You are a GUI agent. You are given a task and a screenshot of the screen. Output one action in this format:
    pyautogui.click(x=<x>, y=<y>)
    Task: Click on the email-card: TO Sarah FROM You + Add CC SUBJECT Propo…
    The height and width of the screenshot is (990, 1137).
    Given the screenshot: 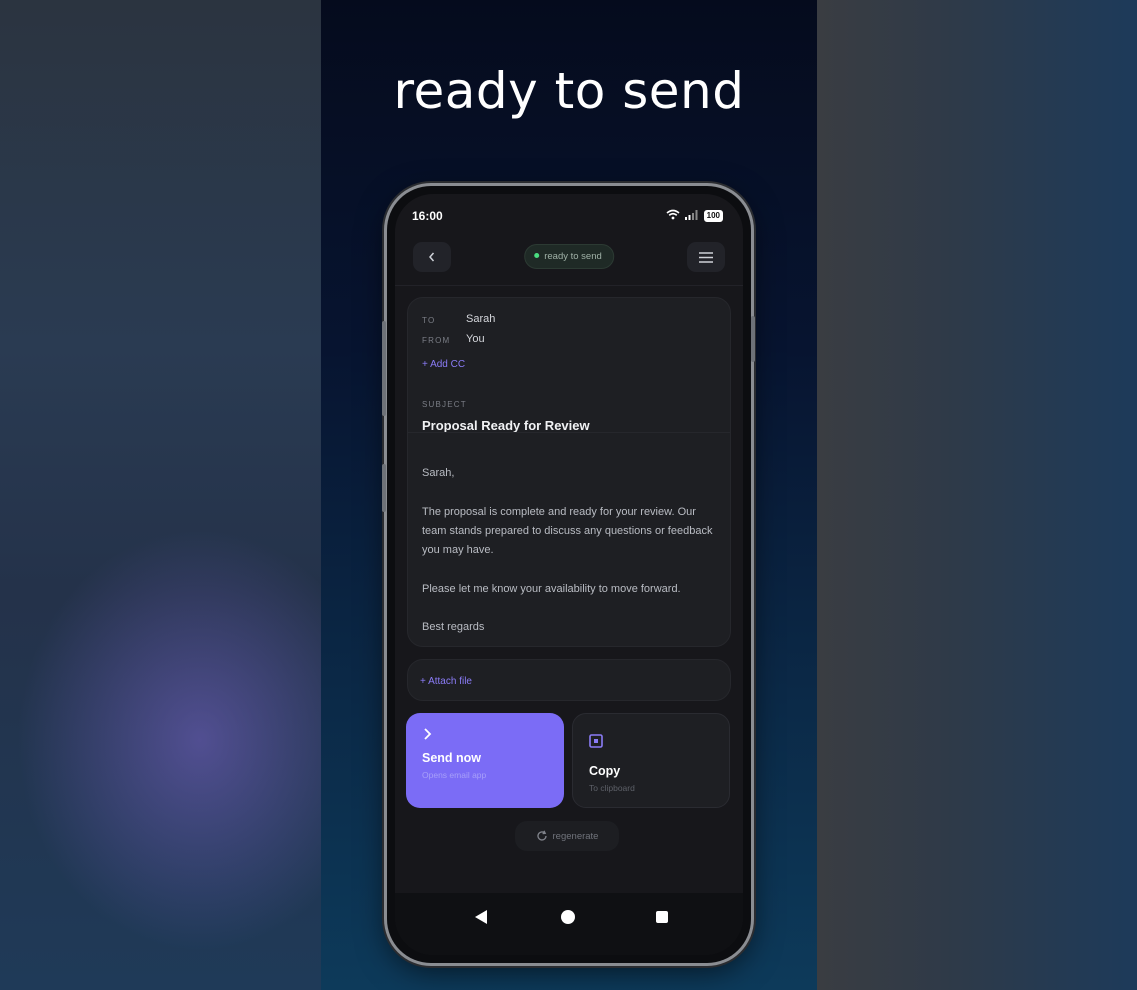 What is the action you would take?
    pyautogui.click(x=569, y=472)
    